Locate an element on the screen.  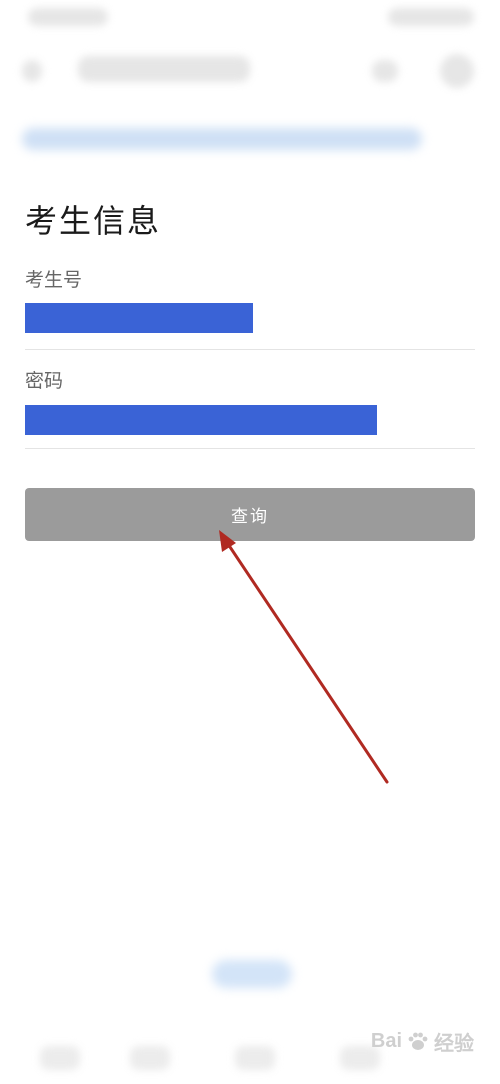
status-icons-blurred is located at coordinates (431, 17).